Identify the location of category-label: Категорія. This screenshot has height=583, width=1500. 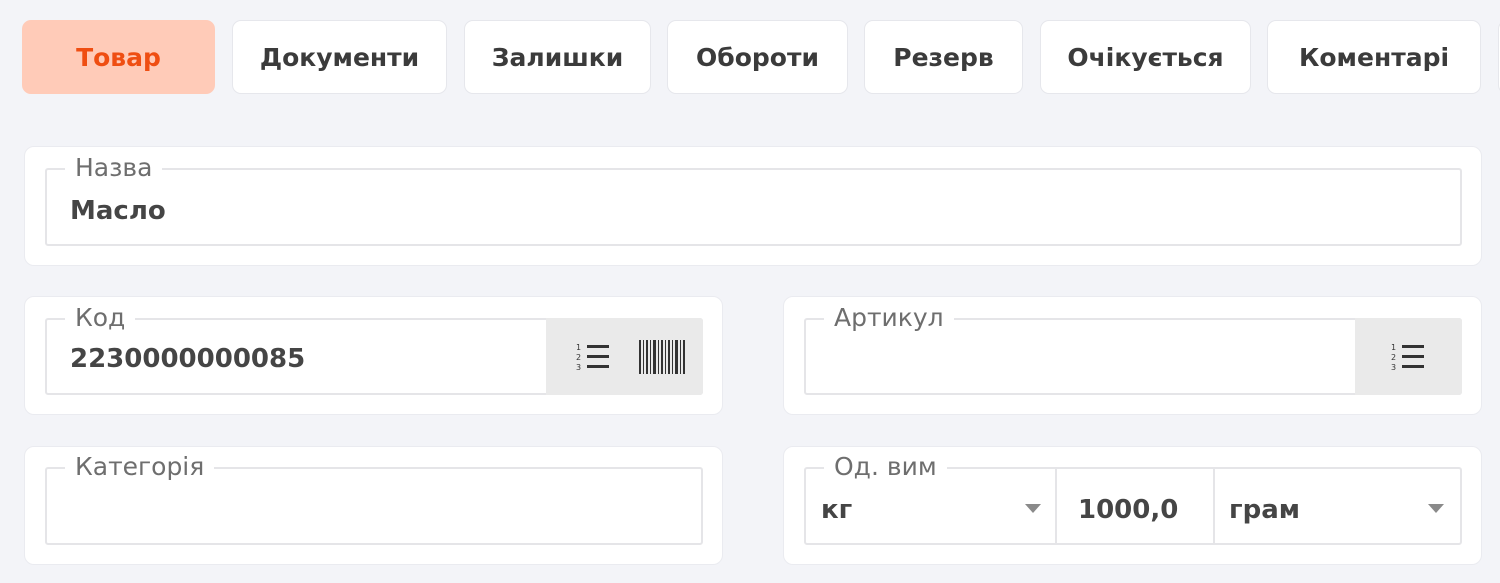
(140, 467).